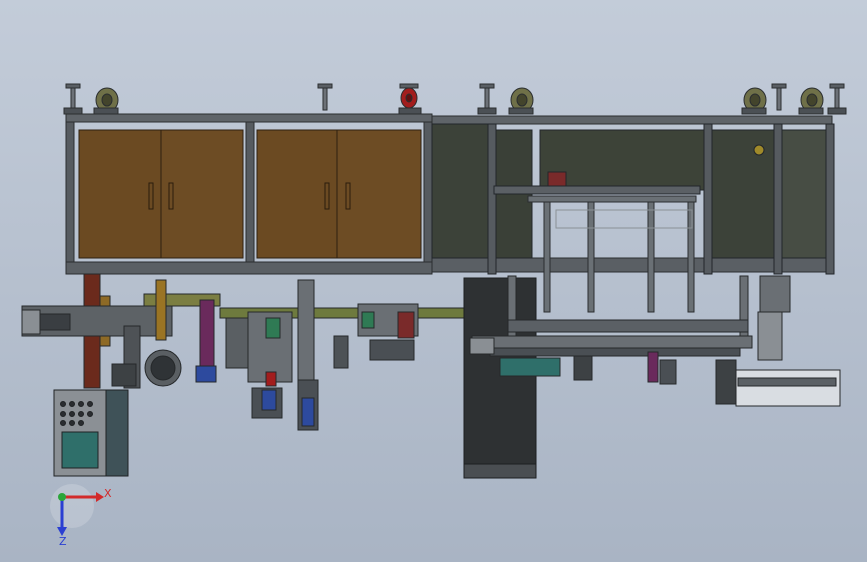  I want to click on control-box, so click(91, 433).